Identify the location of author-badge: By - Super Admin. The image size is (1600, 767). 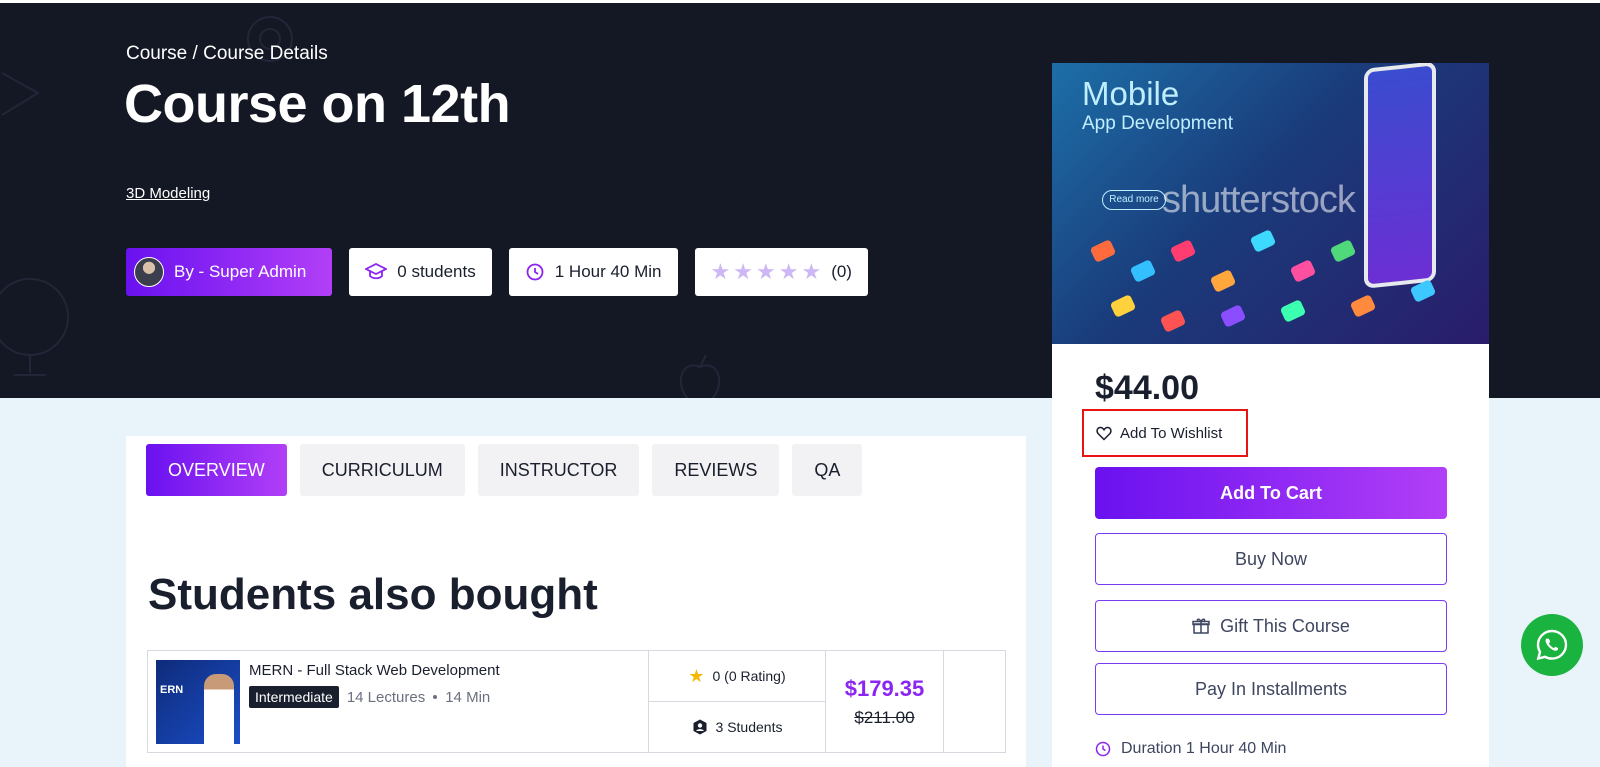
(229, 272).